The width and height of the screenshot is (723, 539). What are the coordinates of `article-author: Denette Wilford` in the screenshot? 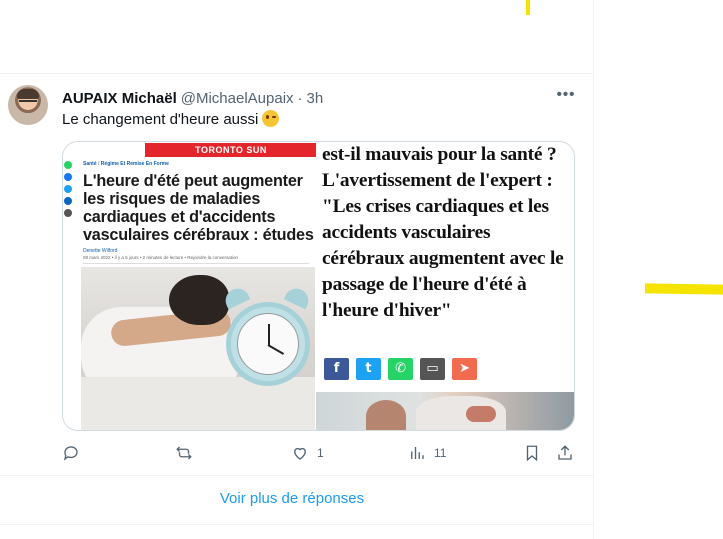 It's located at (100, 251).